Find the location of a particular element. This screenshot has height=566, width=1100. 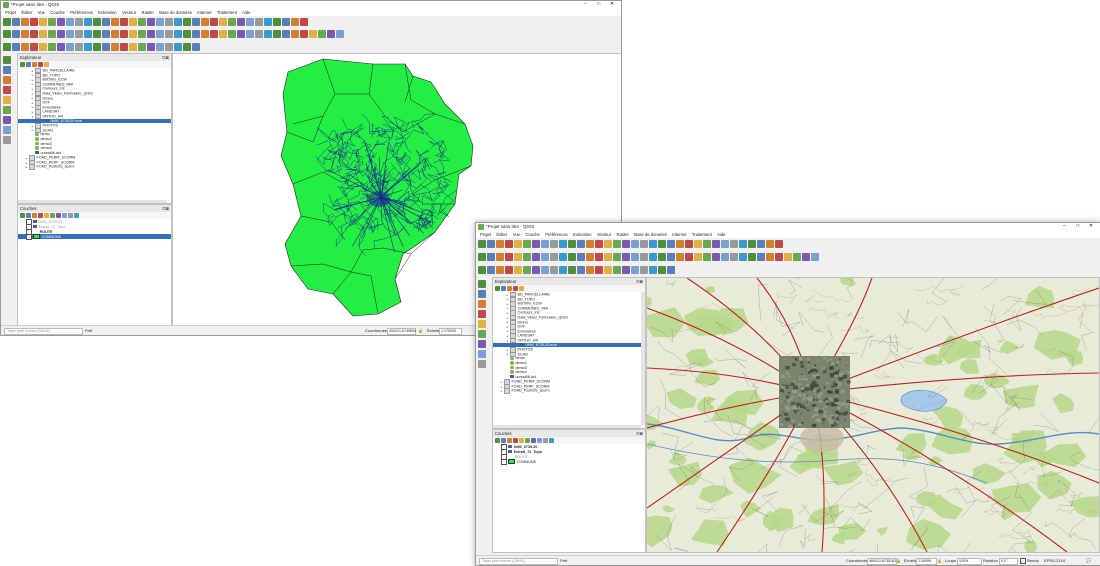

scale-field: 1:170034 is located at coordinates (450, 331).